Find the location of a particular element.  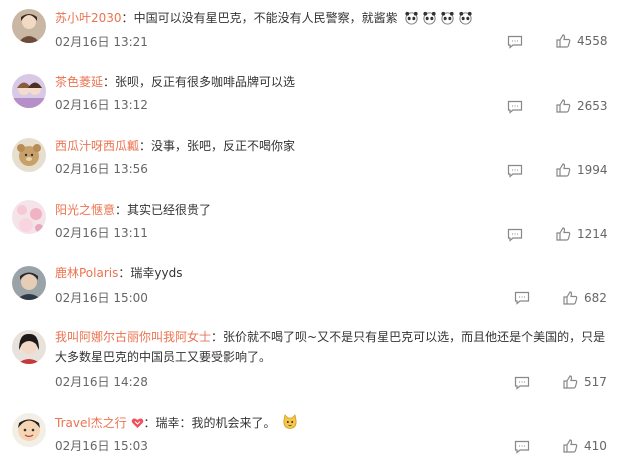

timestamp: 02月16日 13:11 is located at coordinates (101, 233).